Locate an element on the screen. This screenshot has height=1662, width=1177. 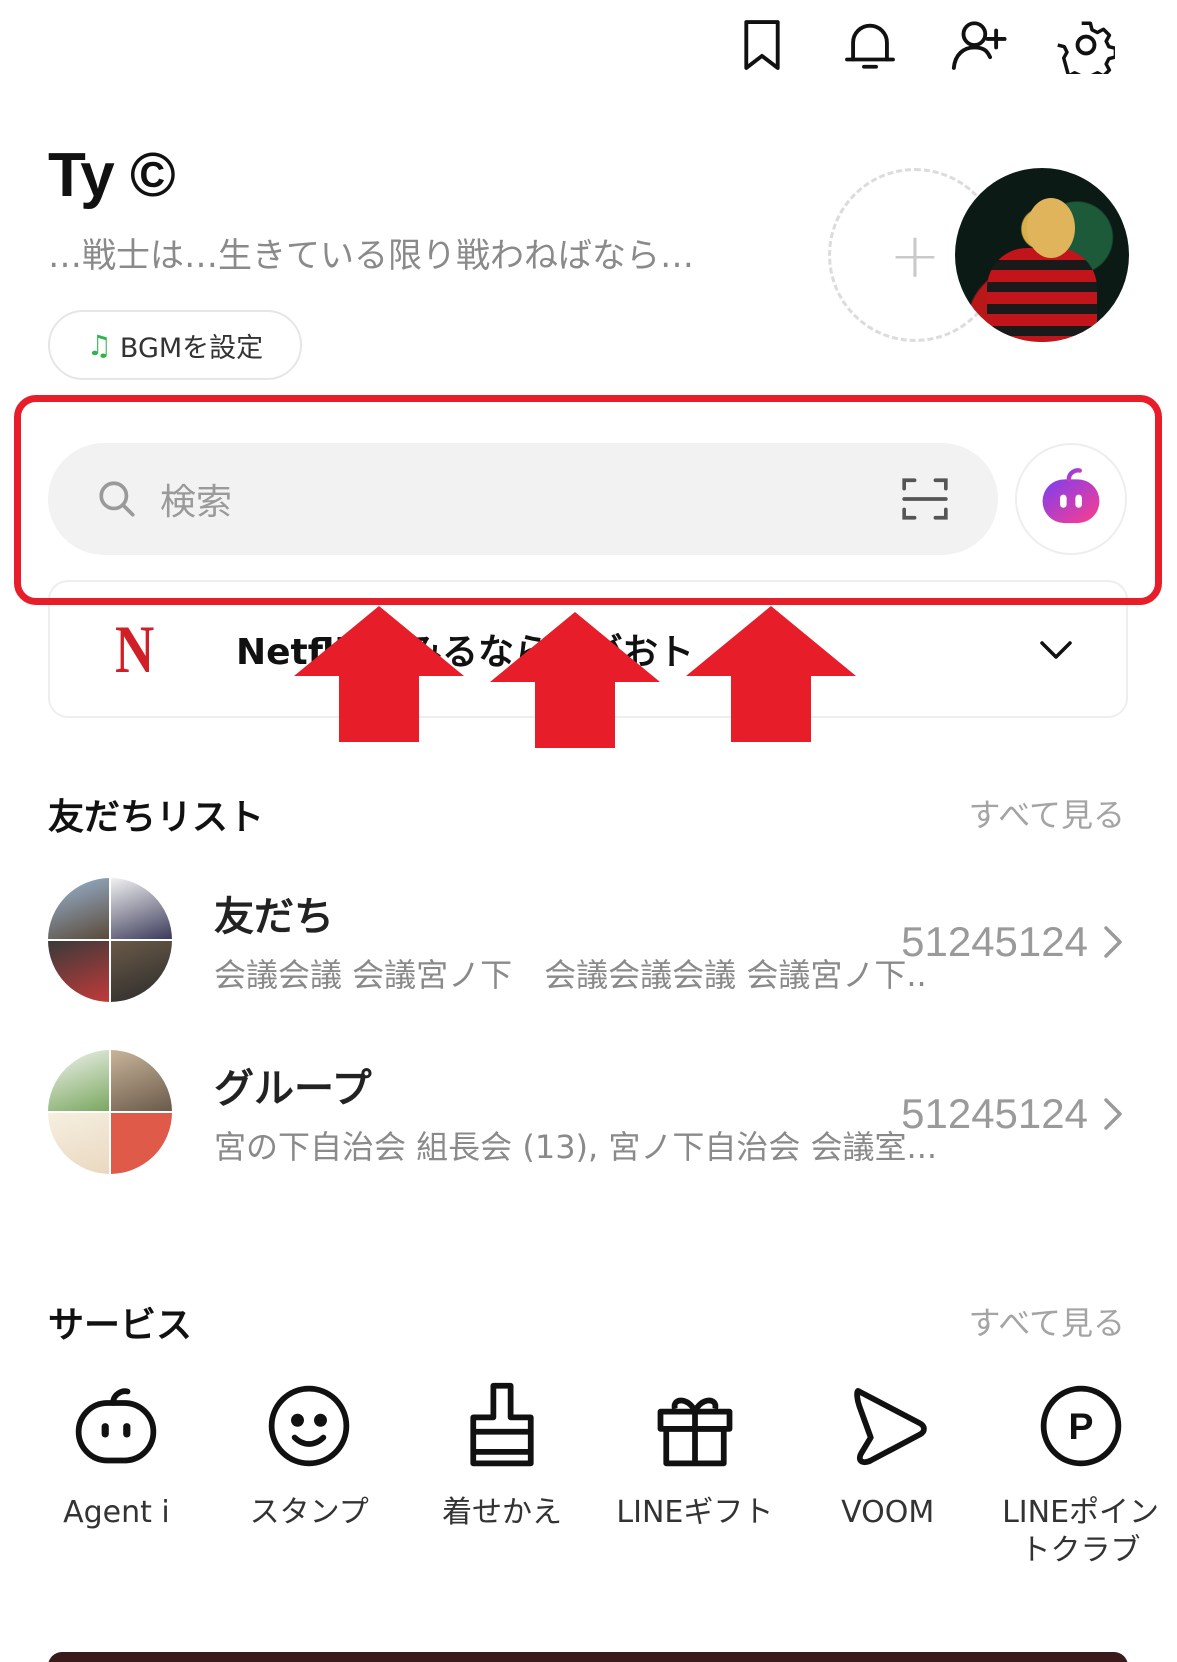
agent-i-button is located at coordinates (1071, 499).